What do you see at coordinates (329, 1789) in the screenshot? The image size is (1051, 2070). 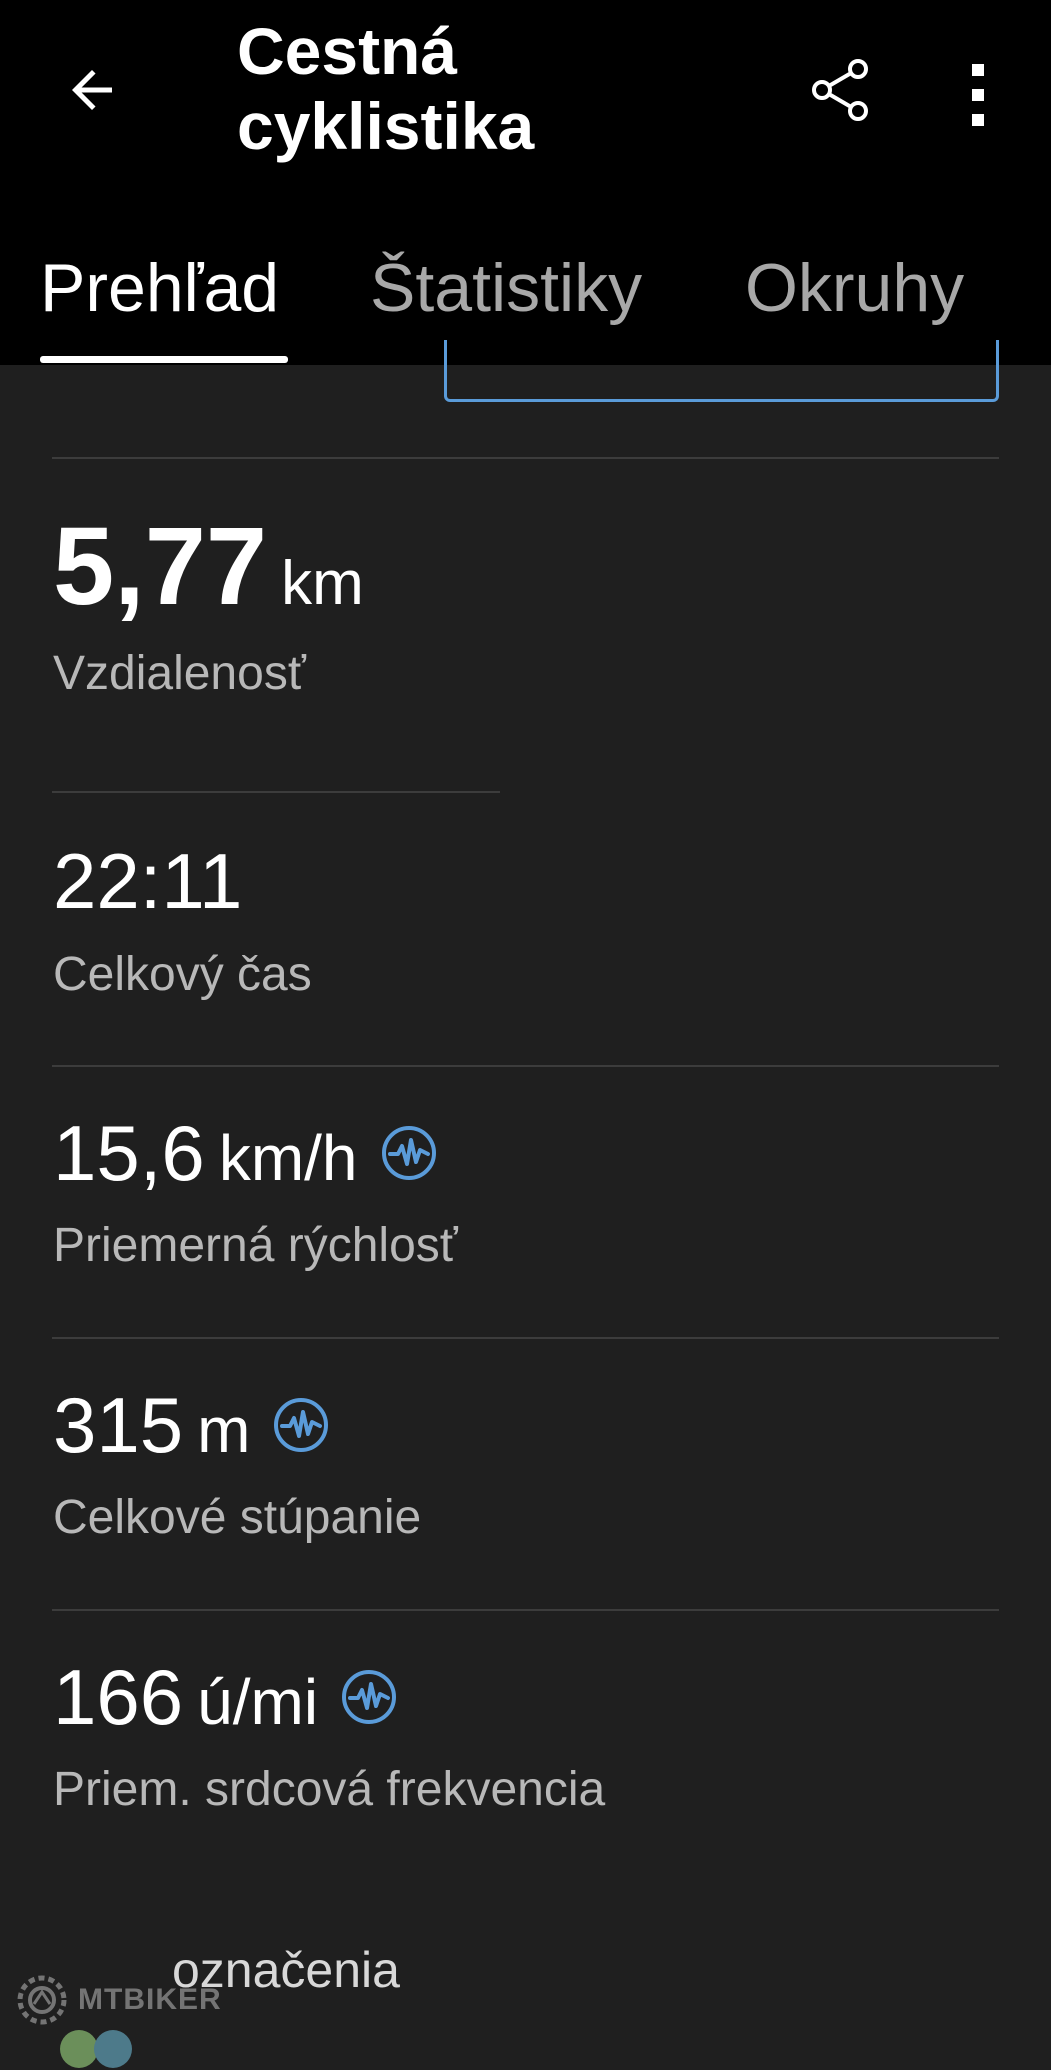 I see `avg-heart-rate-label: Priem. srdcová frekvencia` at bounding box center [329, 1789].